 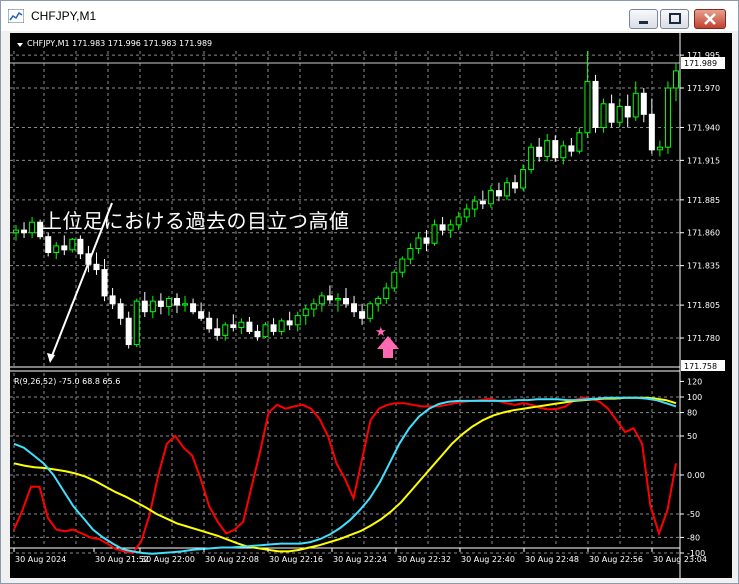 I want to click on time-tick-label: 30 Aug 22:16, so click(x=296, y=559).